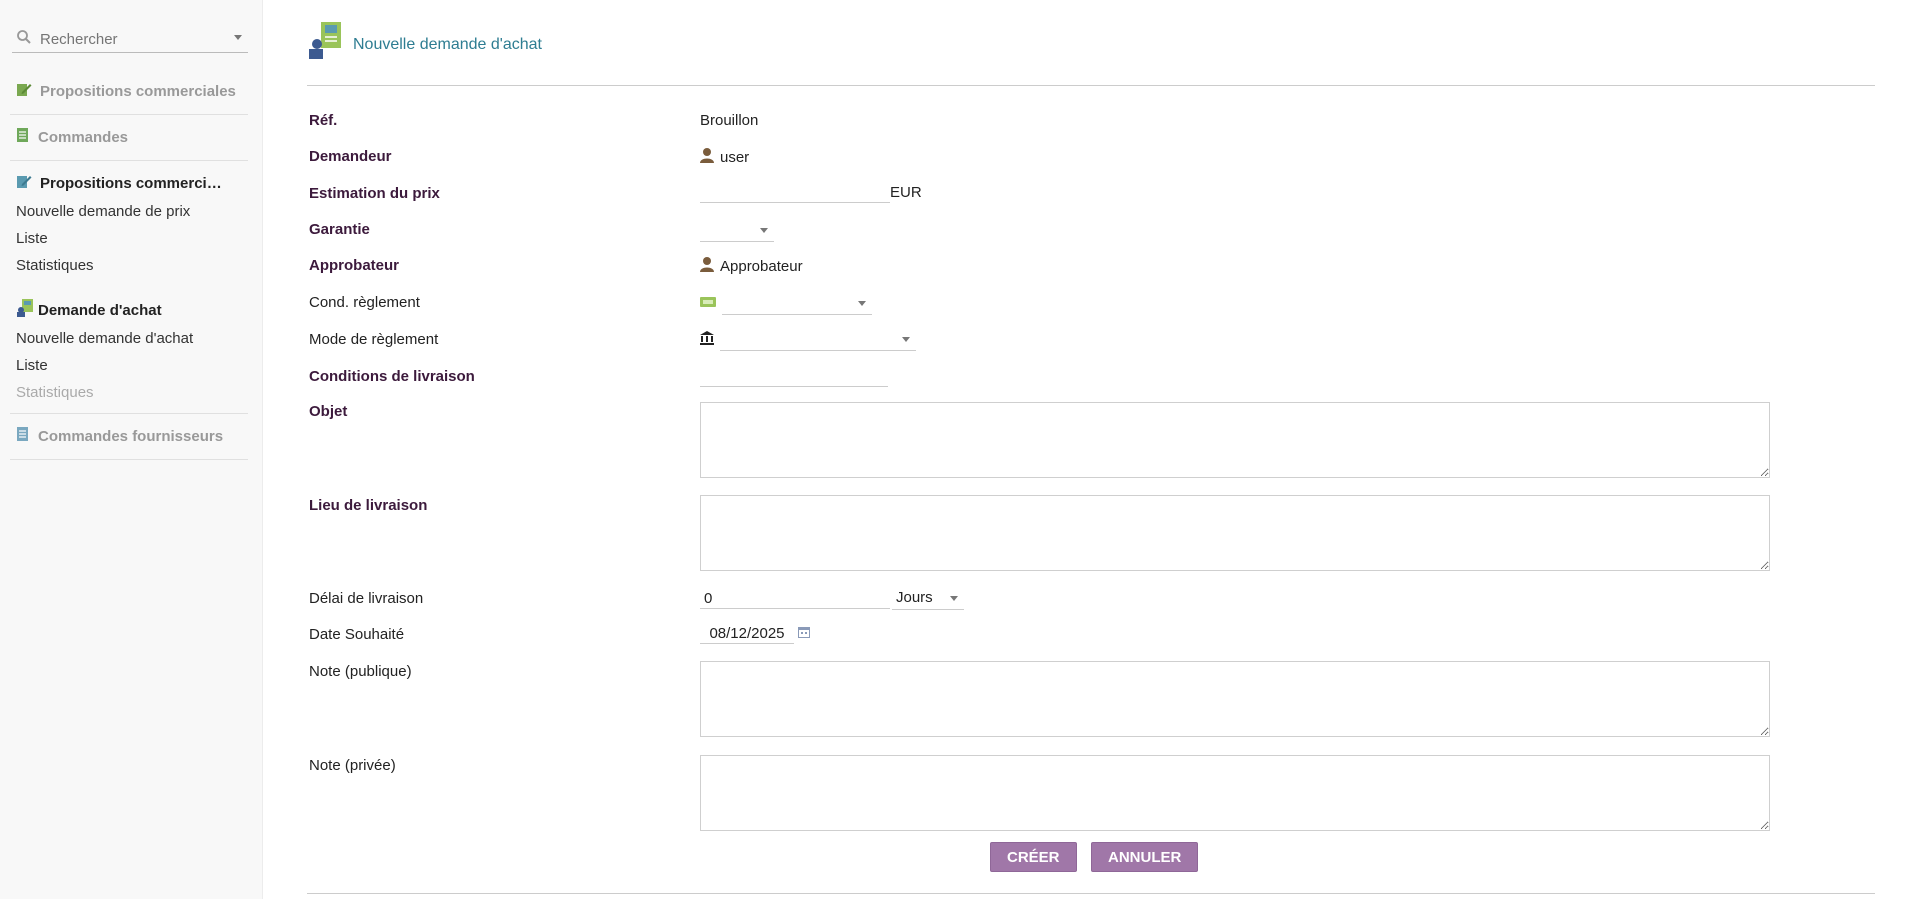 Image resolution: width=1907 pixels, height=899 pixels. I want to click on sidebar-item-statistiques-demandes: Statistiques, so click(55, 392).